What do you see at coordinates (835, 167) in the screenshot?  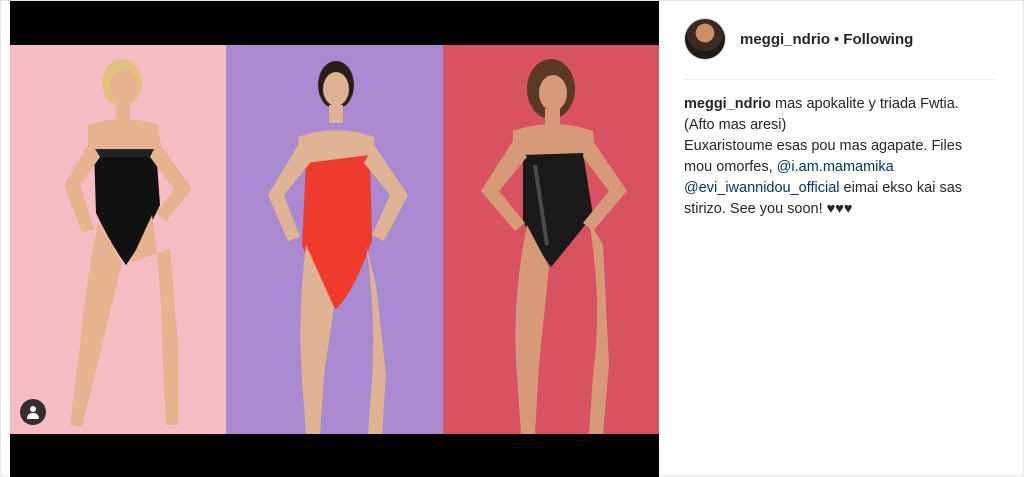 I see `mention-link-1: @i.am.mamamika` at bounding box center [835, 167].